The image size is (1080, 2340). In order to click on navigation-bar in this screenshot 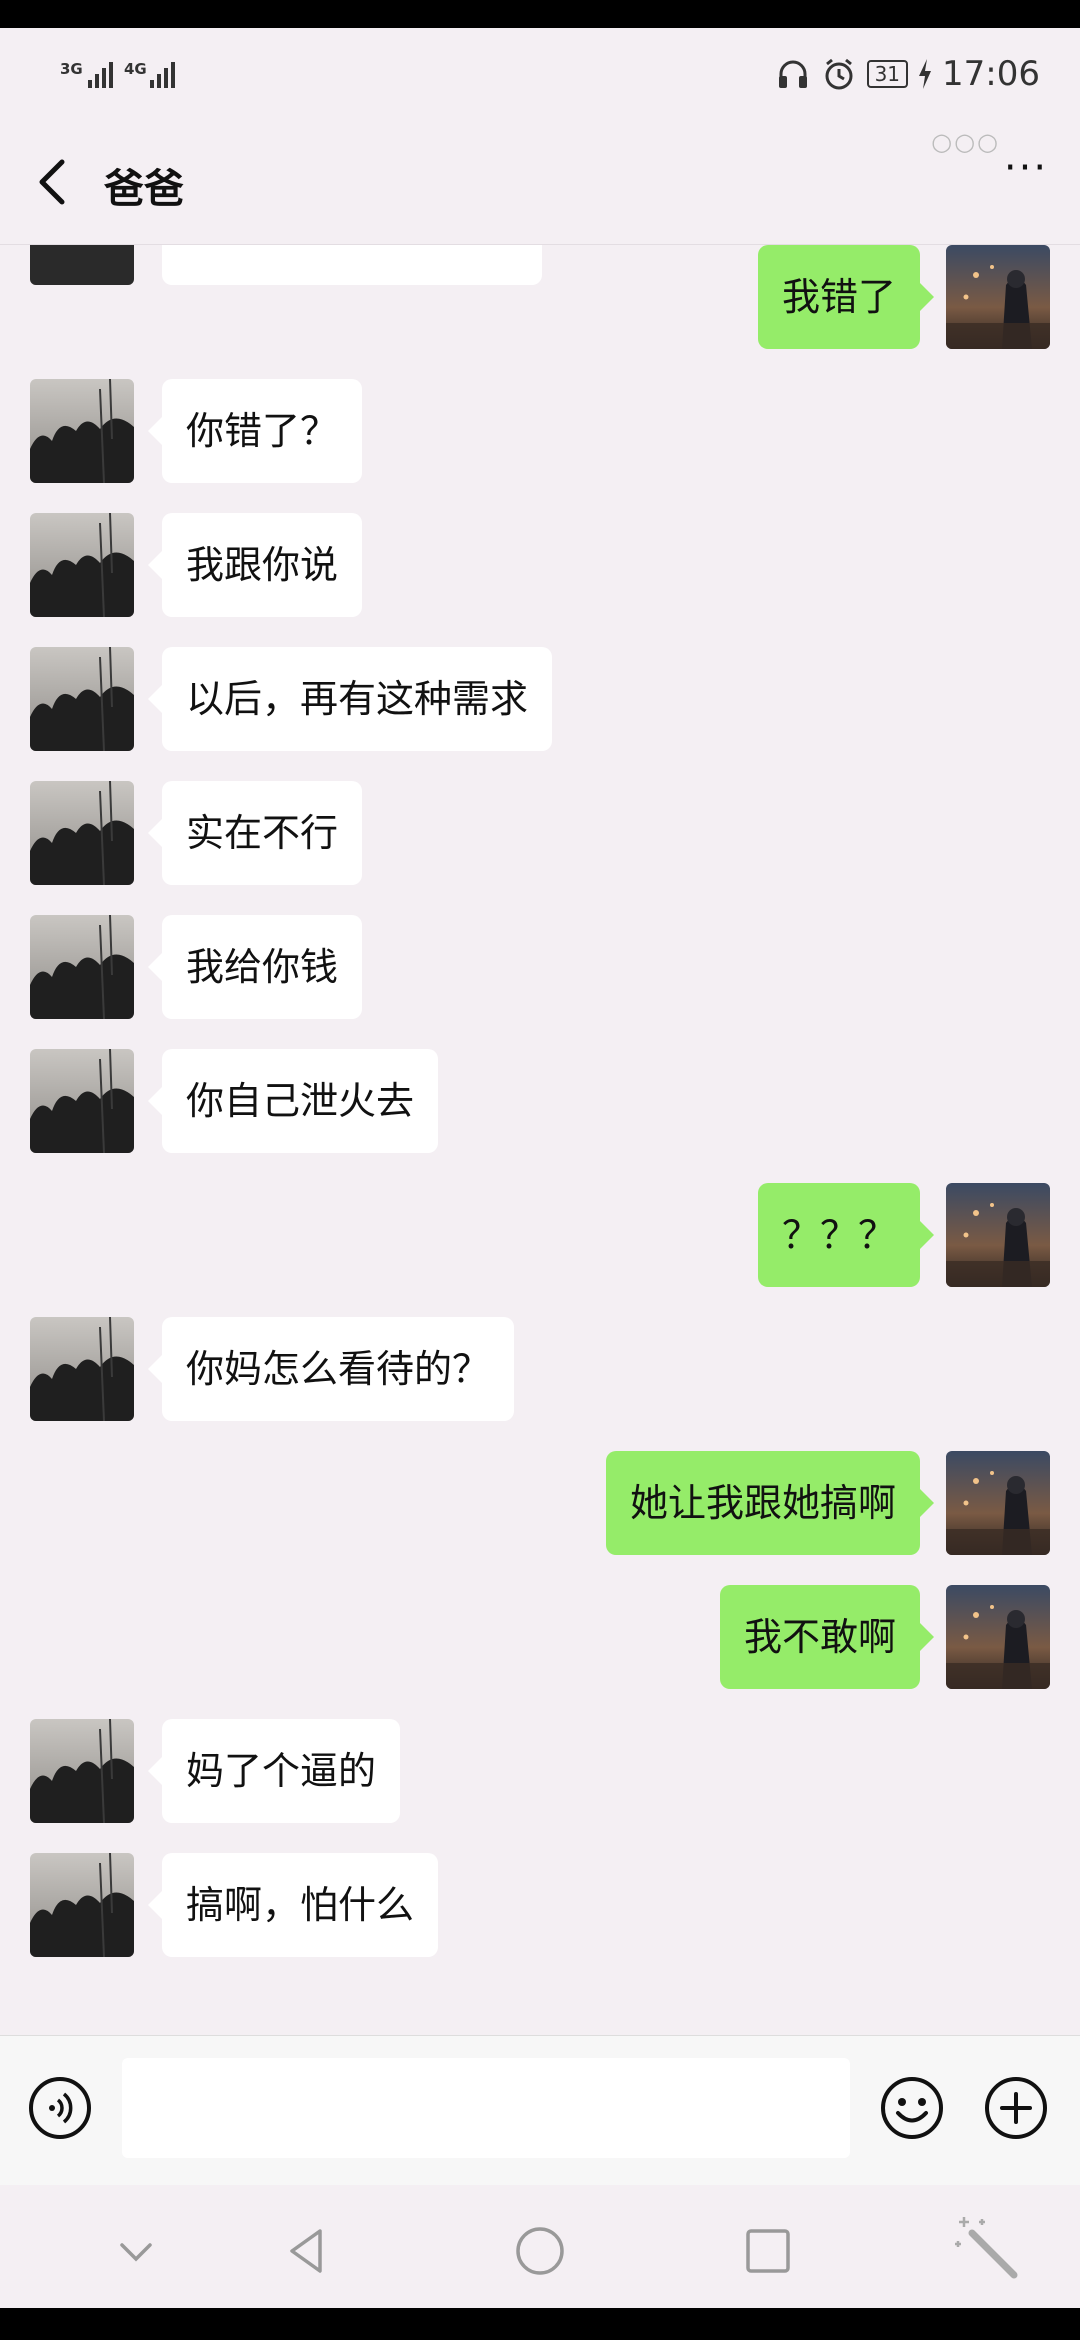, I will do `click(540, 2246)`.